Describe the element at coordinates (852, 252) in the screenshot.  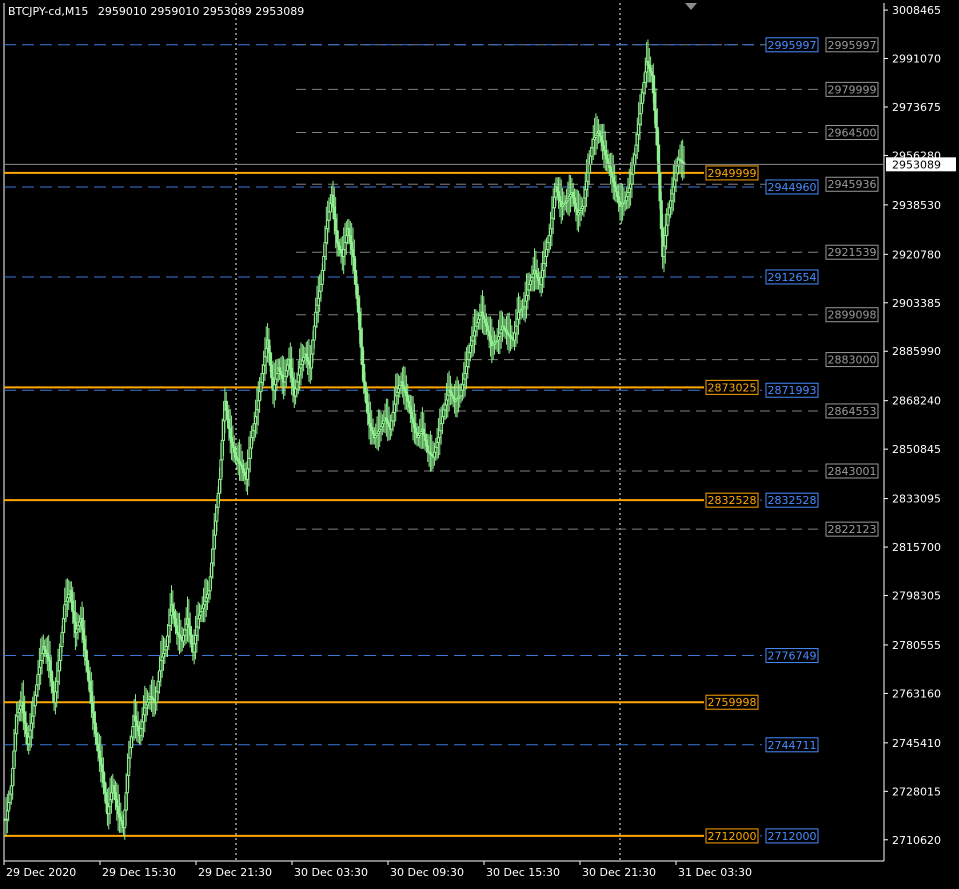
I see `gray-level-label-text: 2921539` at that location.